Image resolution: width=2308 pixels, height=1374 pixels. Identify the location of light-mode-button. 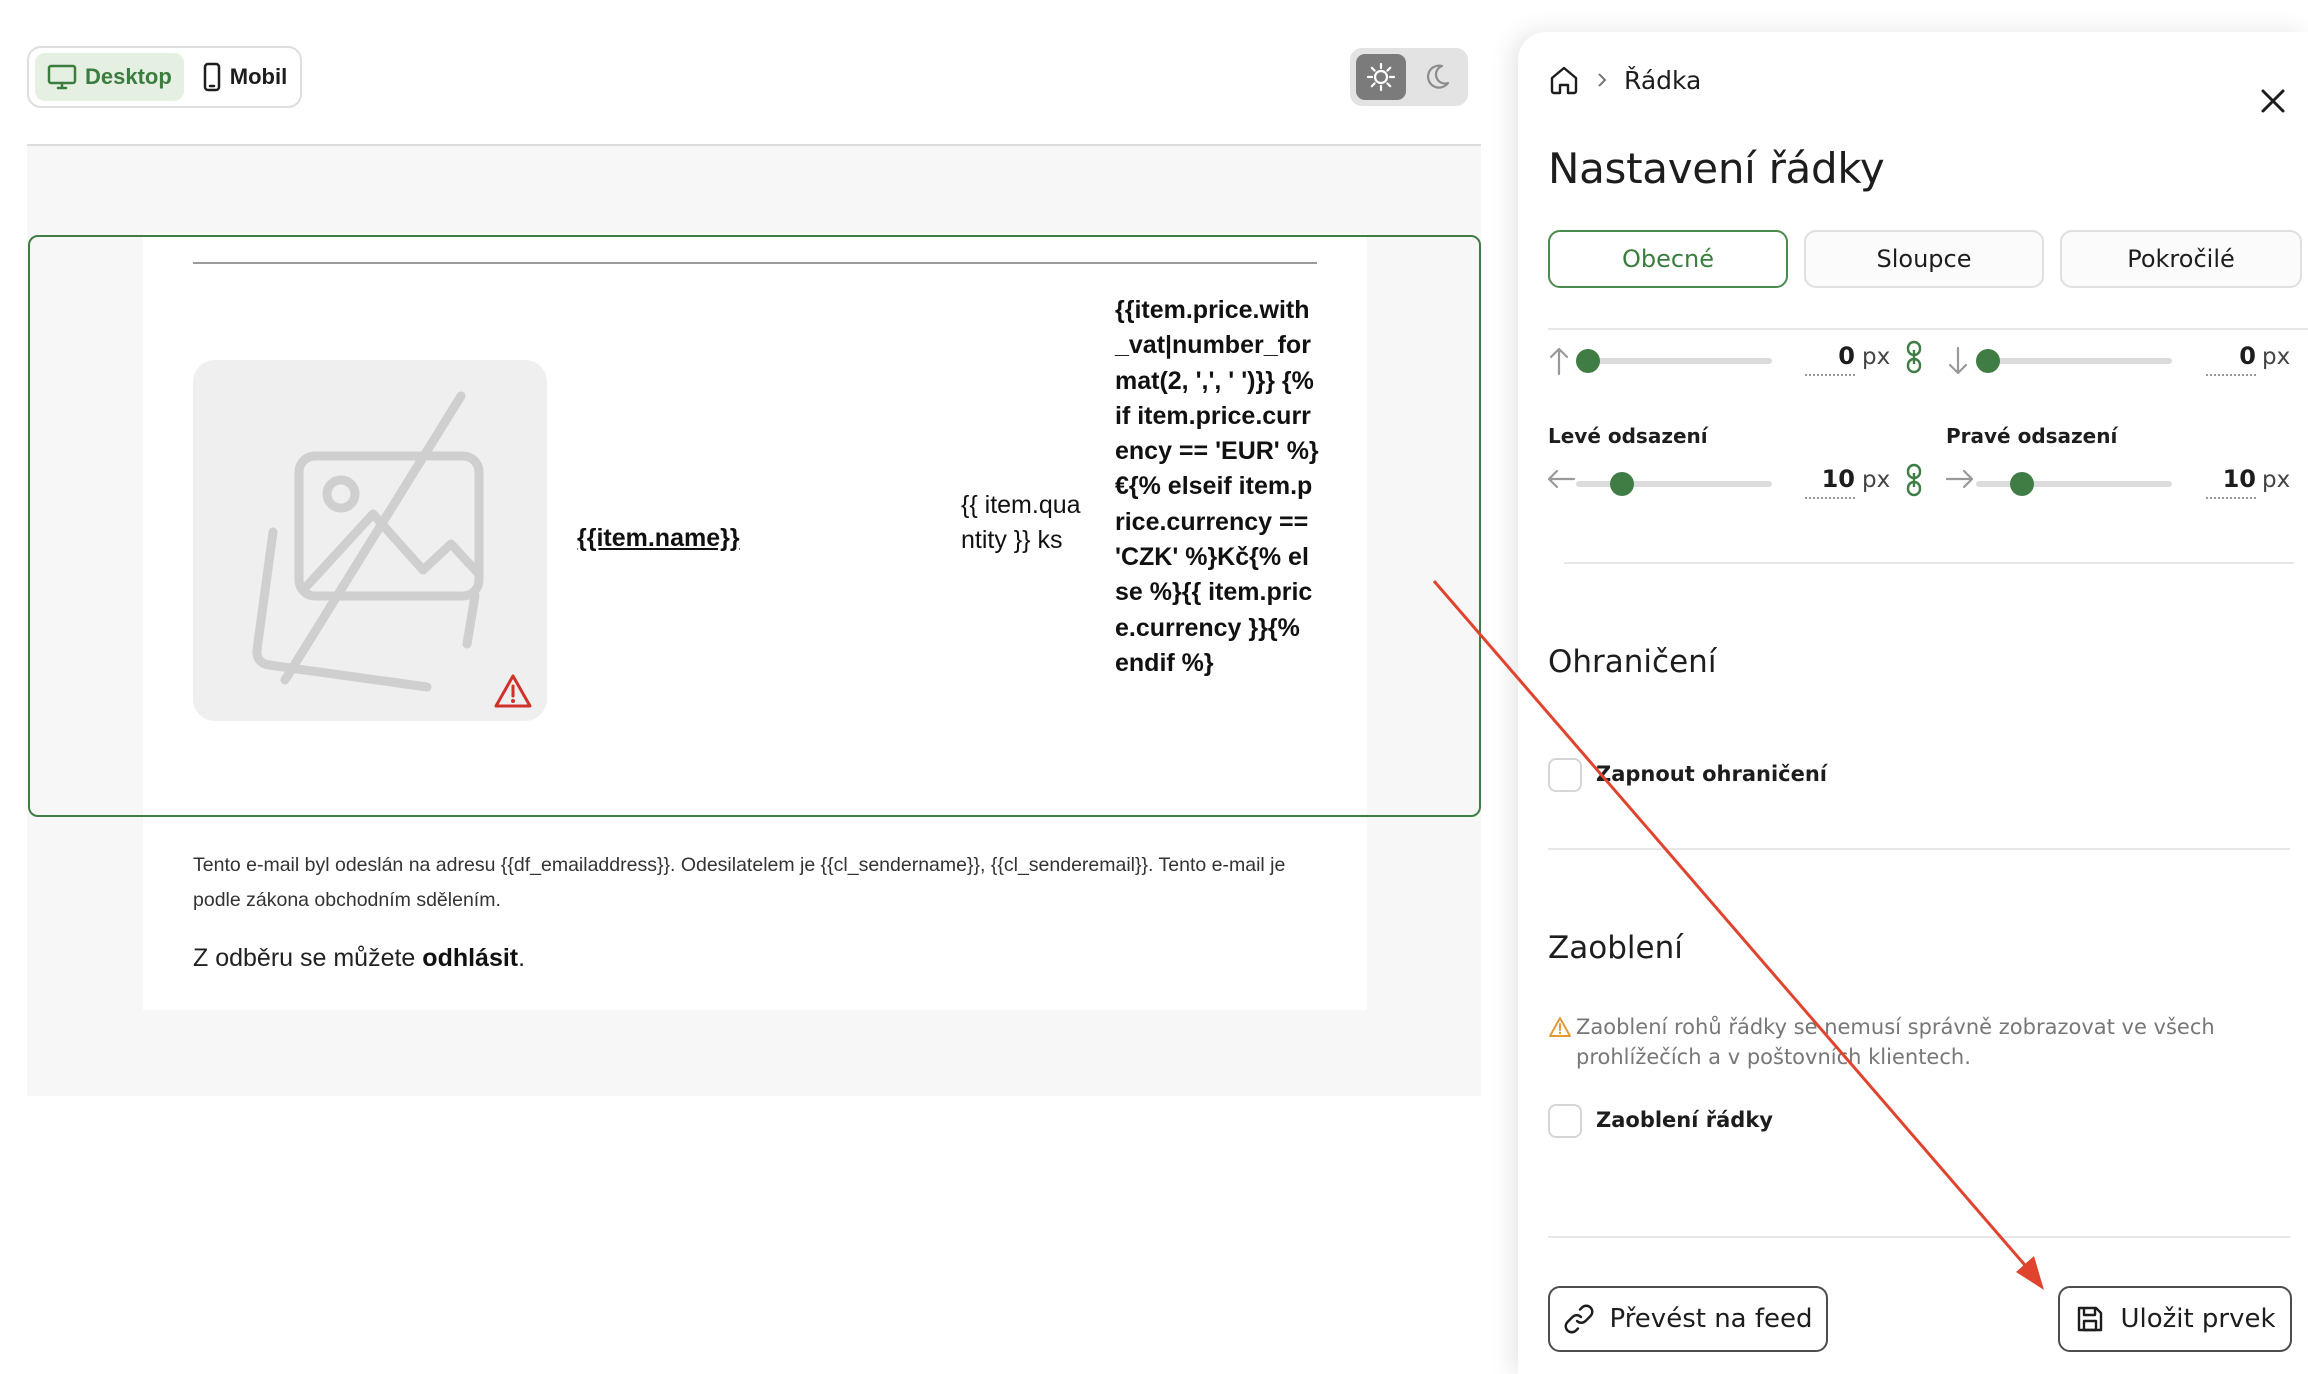
(1381, 77).